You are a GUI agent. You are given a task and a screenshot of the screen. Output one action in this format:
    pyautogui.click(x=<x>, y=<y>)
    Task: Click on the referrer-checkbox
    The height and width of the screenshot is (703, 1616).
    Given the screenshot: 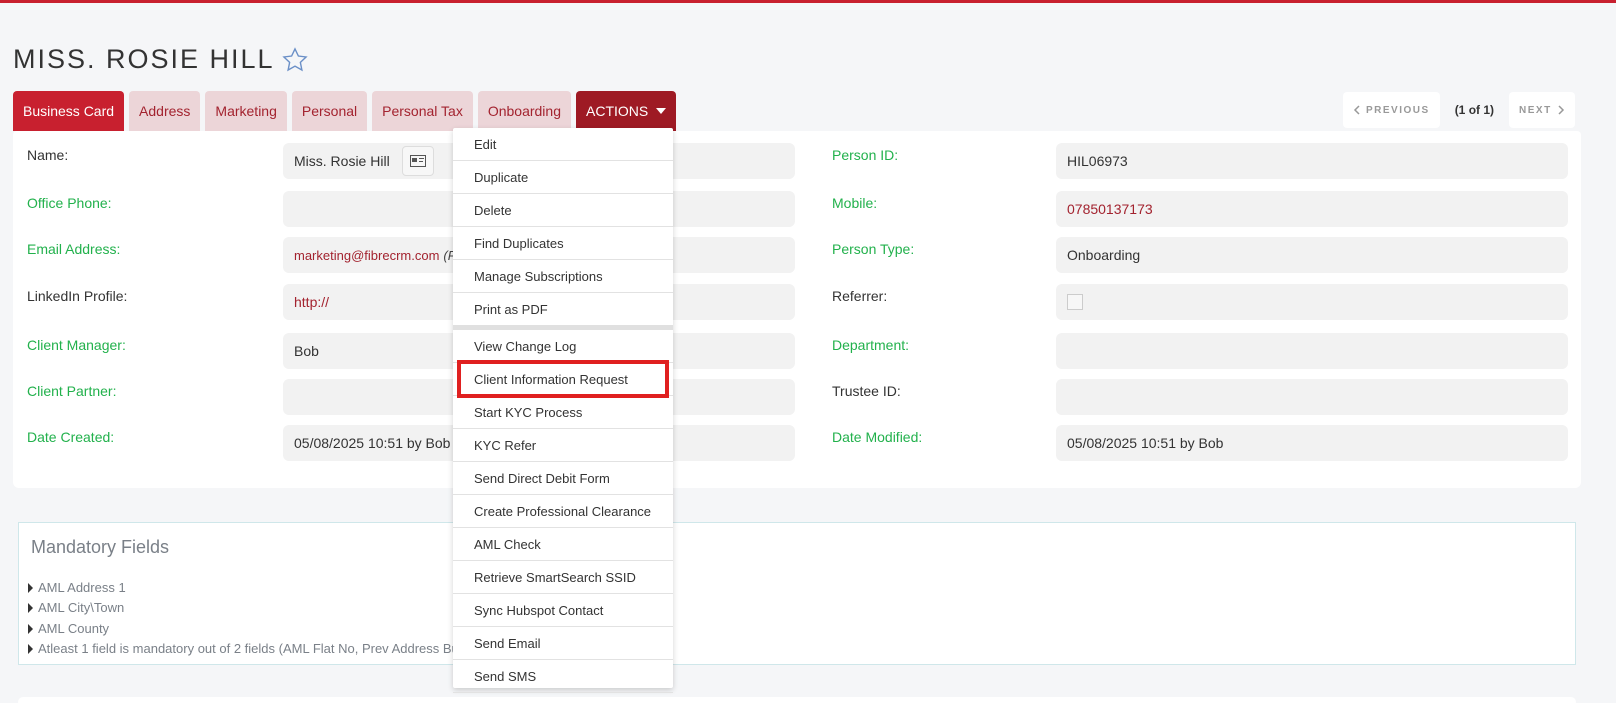 What is the action you would take?
    pyautogui.click(x=1075, y=302)
    